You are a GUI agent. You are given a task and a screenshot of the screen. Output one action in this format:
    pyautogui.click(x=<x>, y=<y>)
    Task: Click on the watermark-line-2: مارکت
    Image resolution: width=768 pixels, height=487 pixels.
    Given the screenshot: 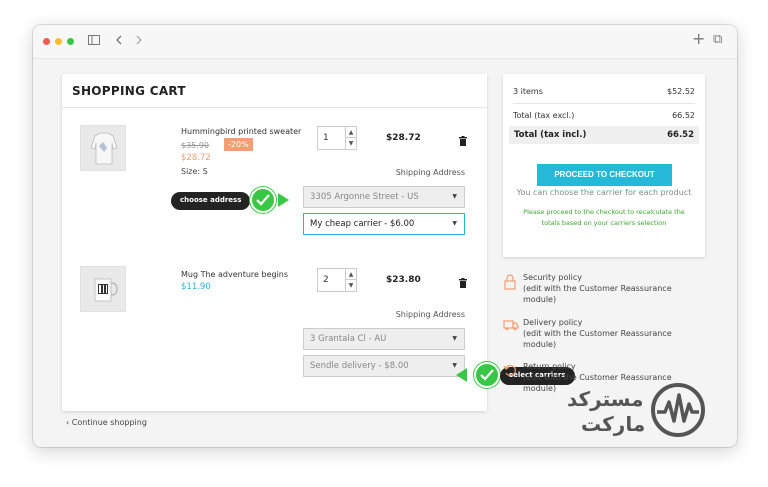 What is the action you would take?
    pyautogui.click(x=613, y=424)
    